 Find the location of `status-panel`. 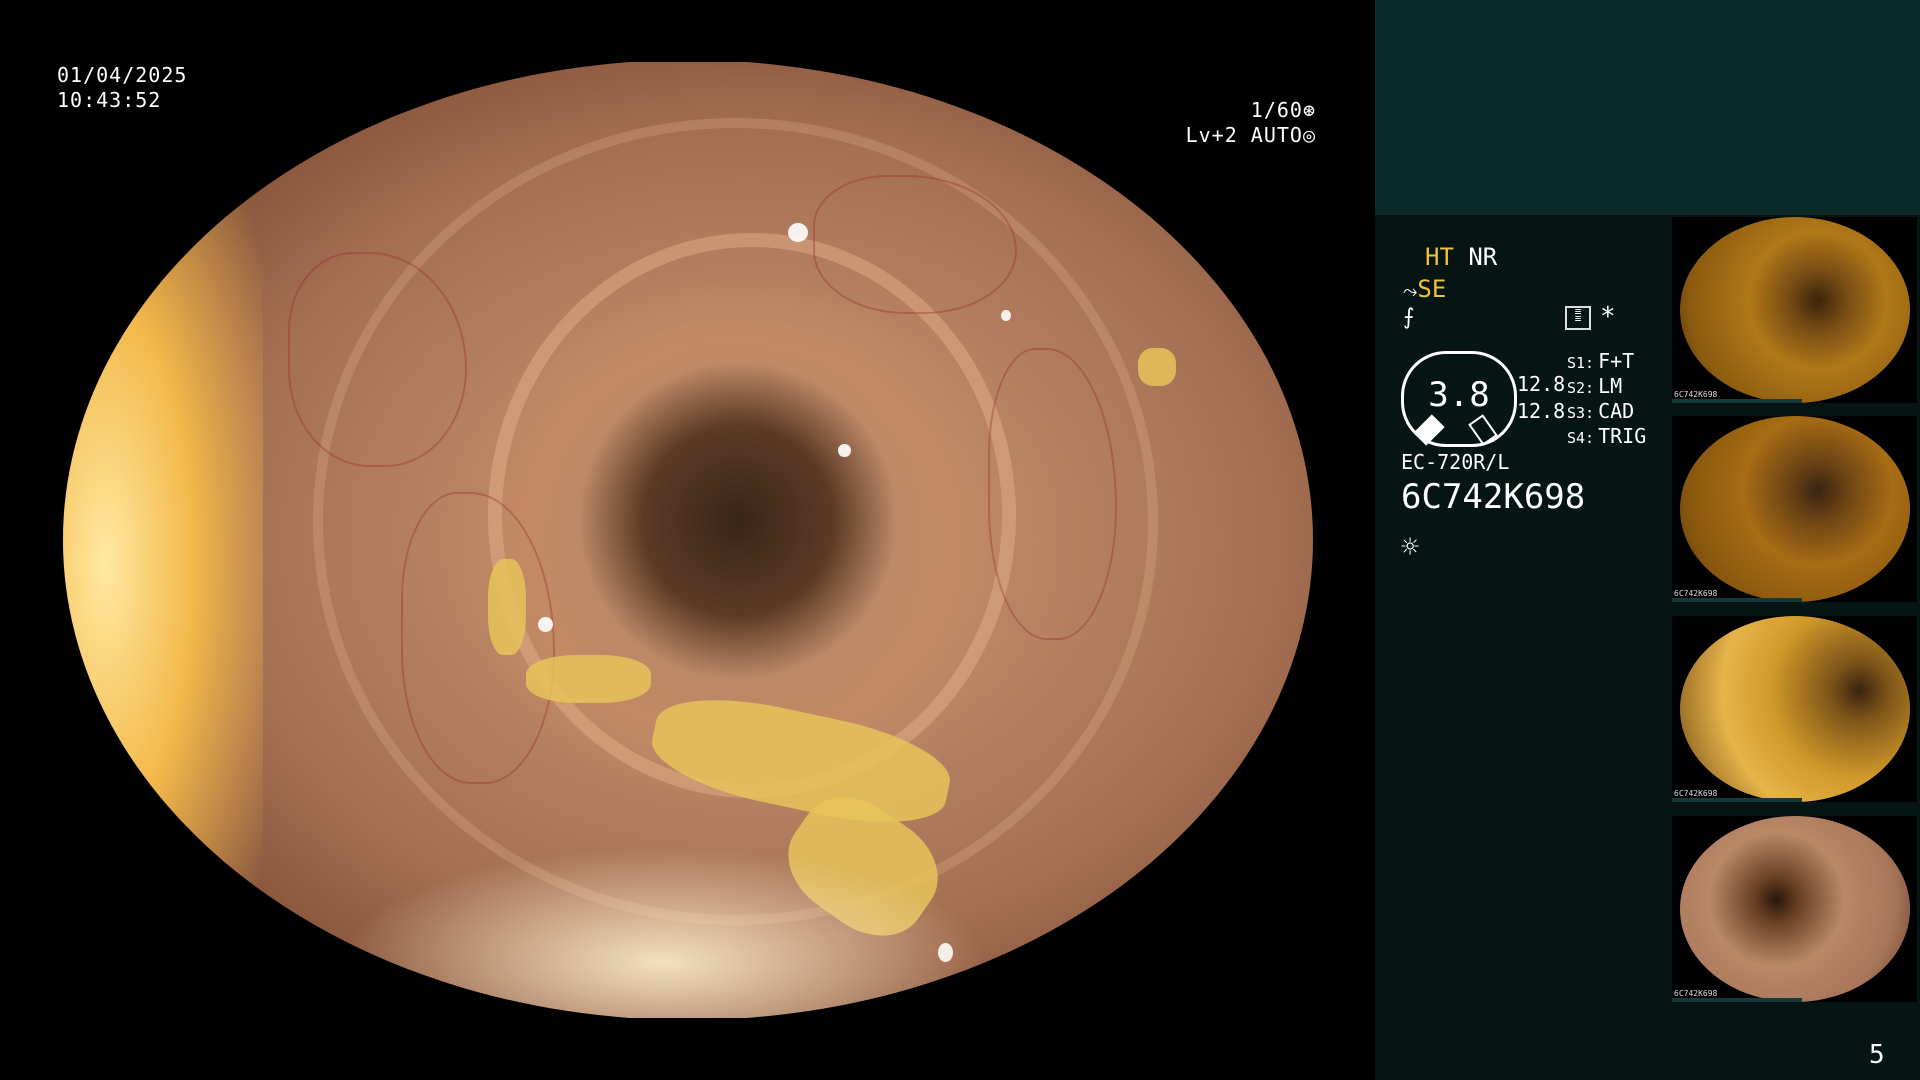

status-panel is located at coordinates (1523, 647).